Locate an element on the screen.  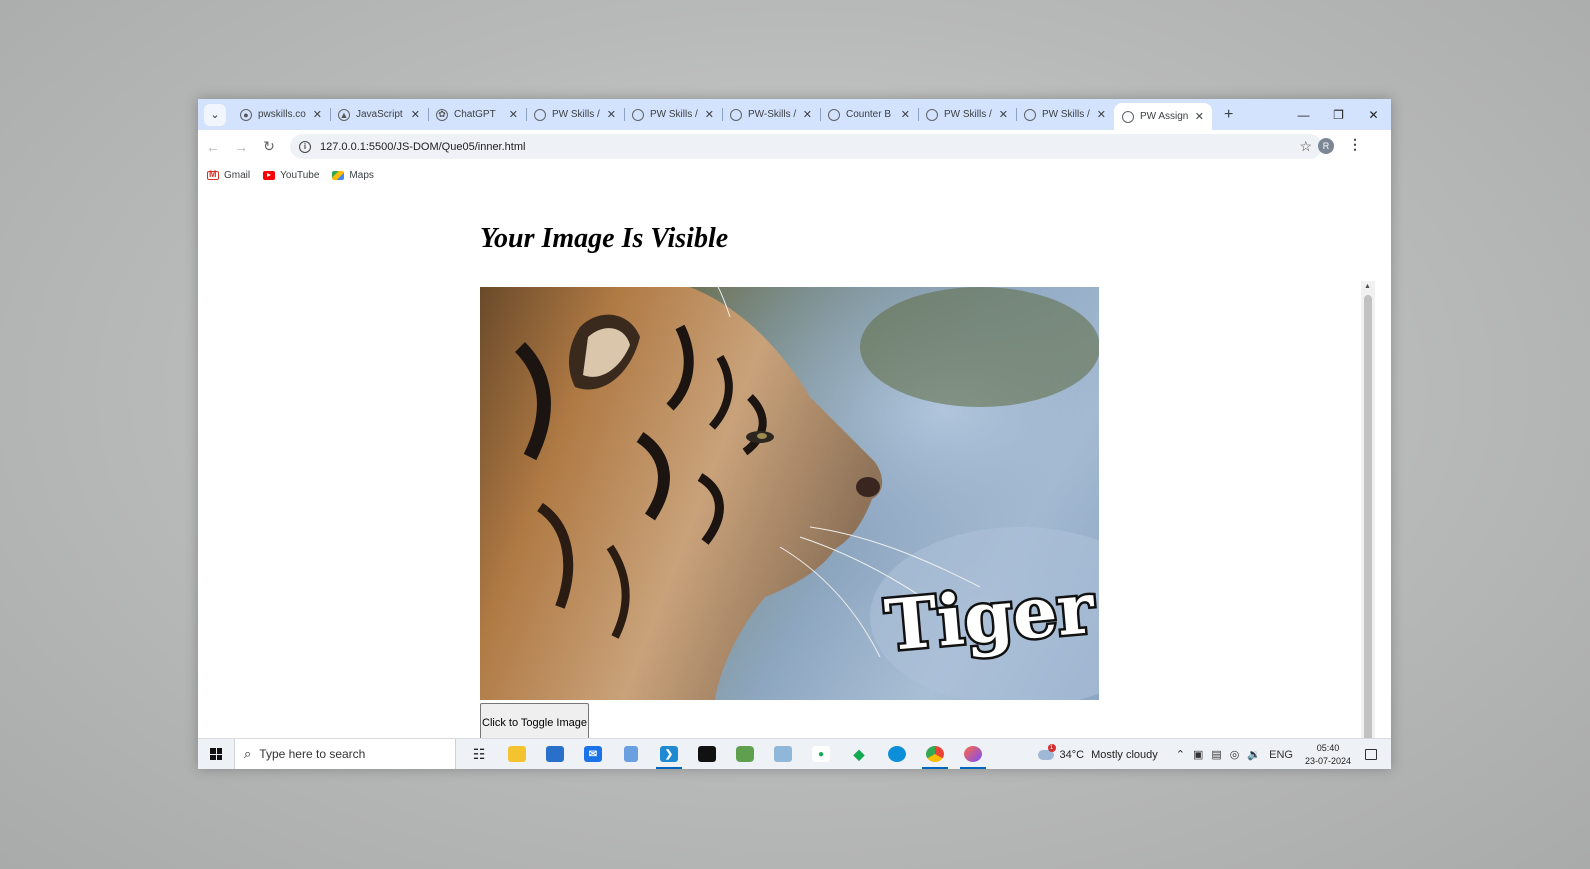
vscode-icon: ❯ is located at coordinates (669, 754).